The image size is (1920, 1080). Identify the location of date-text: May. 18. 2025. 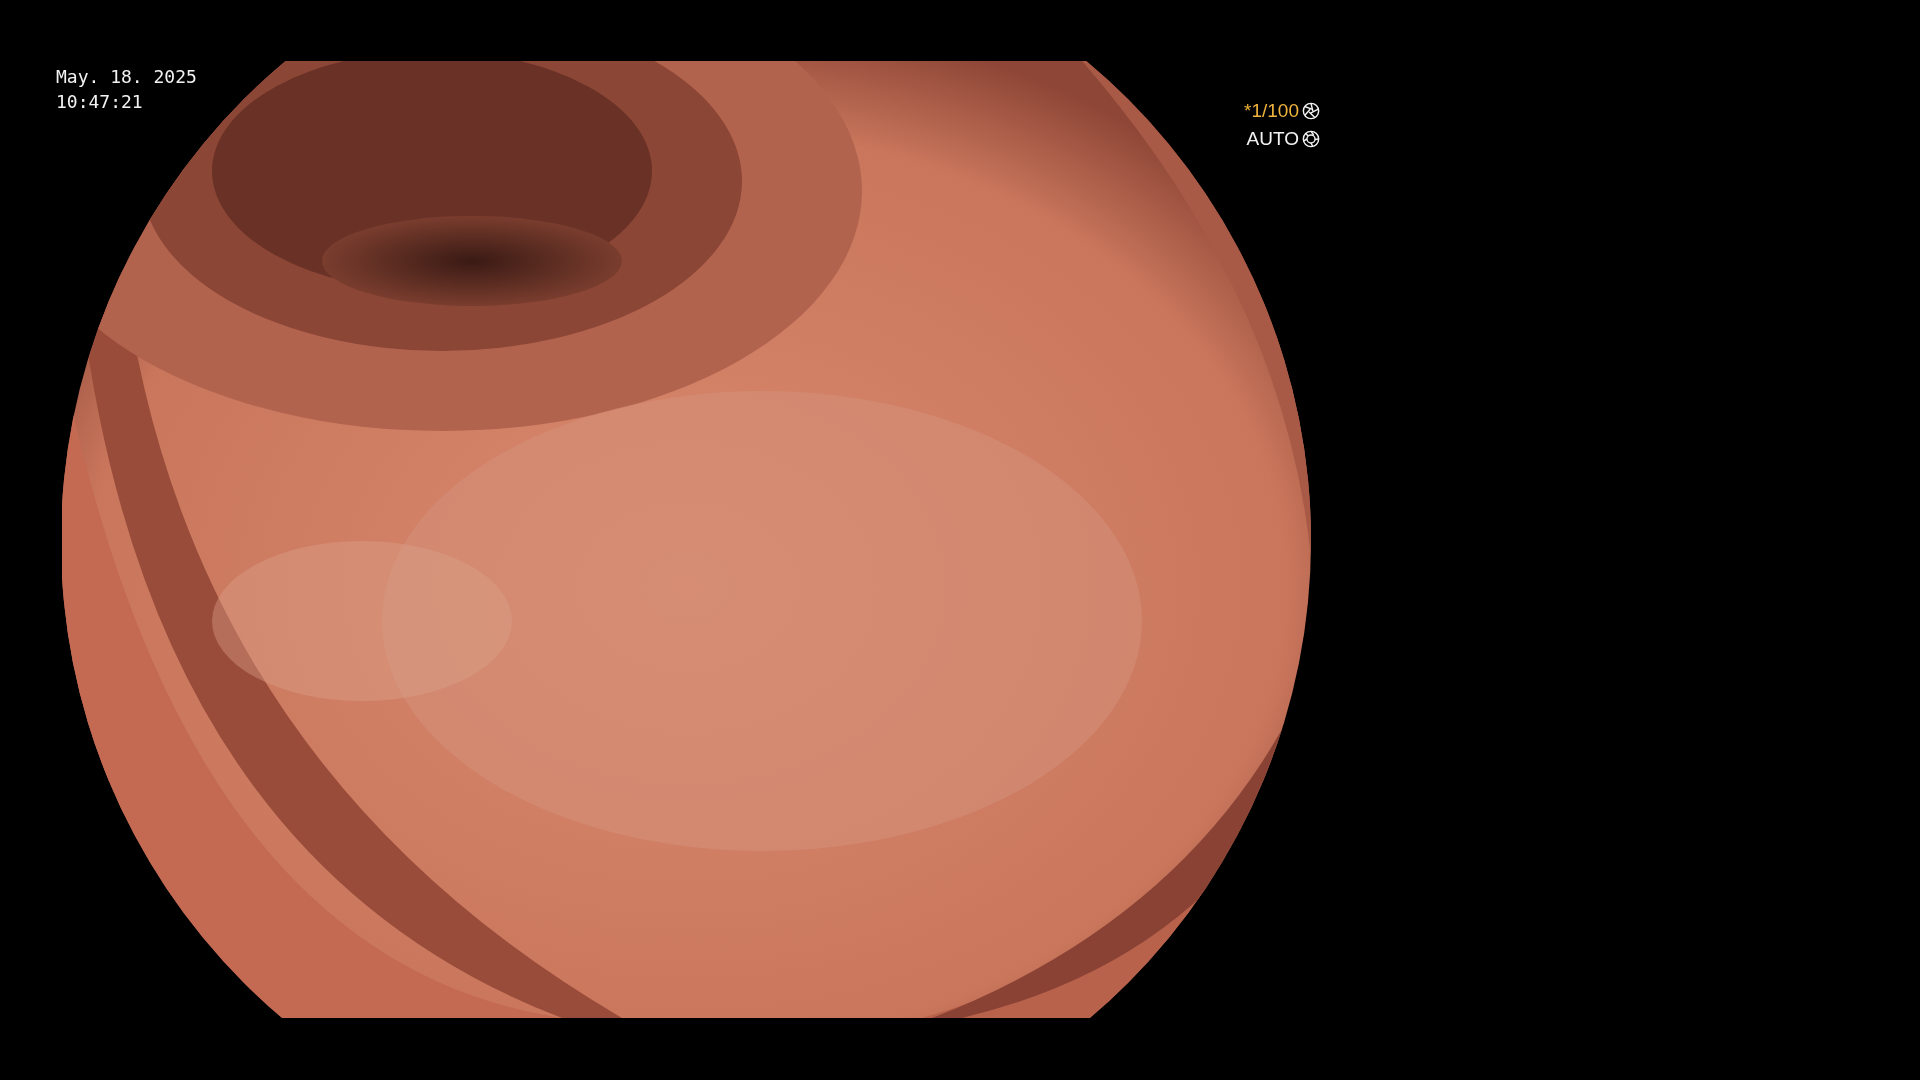
(126, 77).